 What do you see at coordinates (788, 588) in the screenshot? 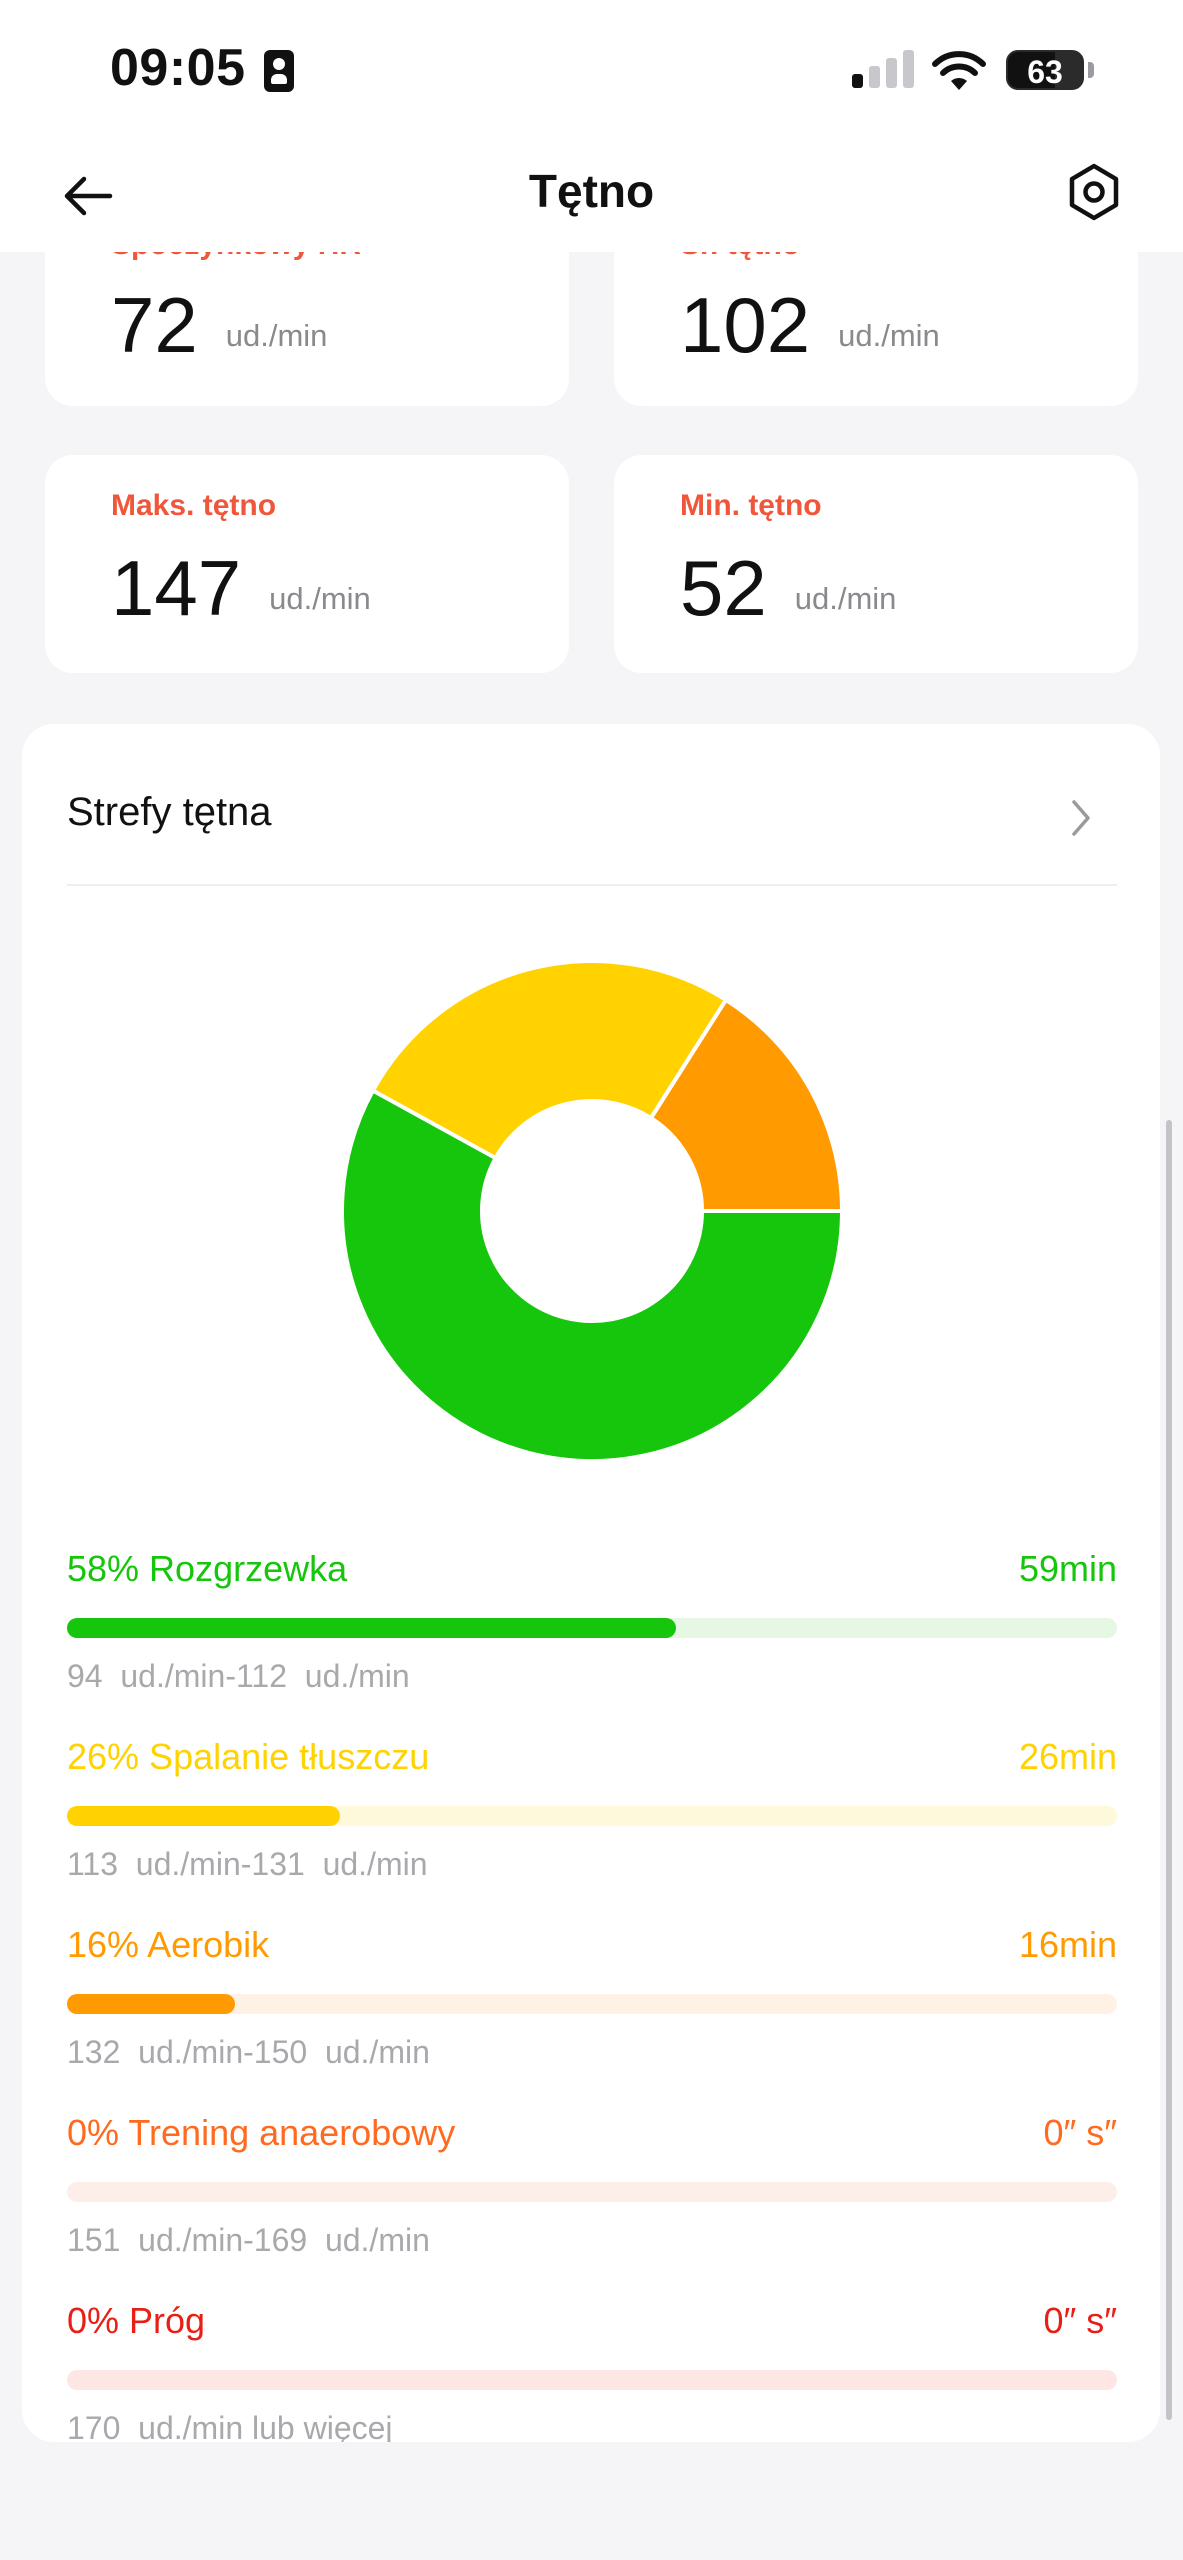
I see `min-hr-value: 52 ud./min` at bounding box center [788, 588].